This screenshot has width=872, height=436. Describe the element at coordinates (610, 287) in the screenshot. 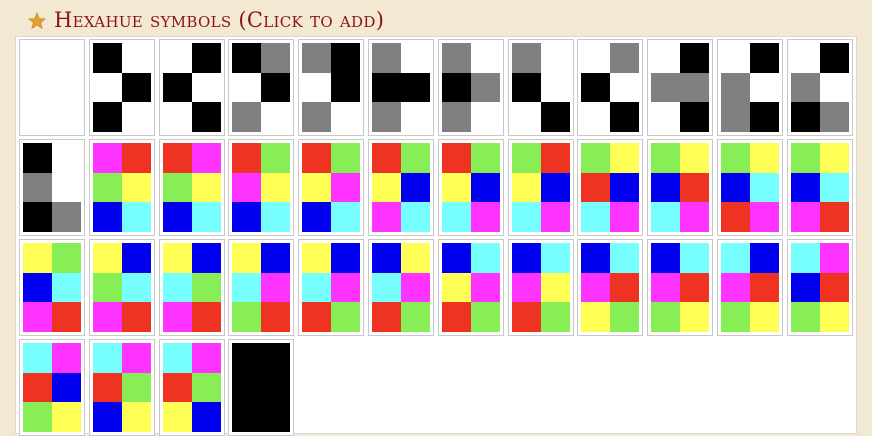

I see `symbol-tile-letter-t` at that location.